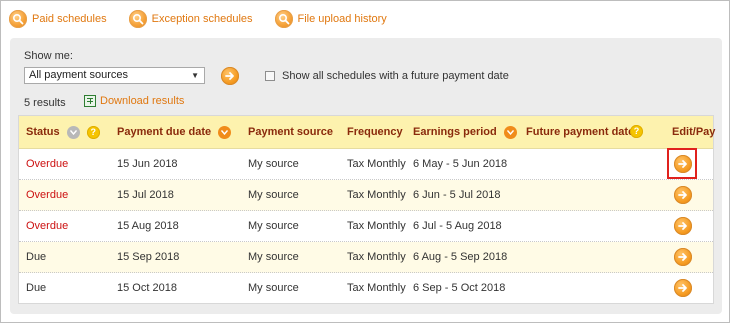  What do you see at coordinates (43, 132) in the screenshot?
I see `header-status-label: Status` at bounding box center [43, 132].